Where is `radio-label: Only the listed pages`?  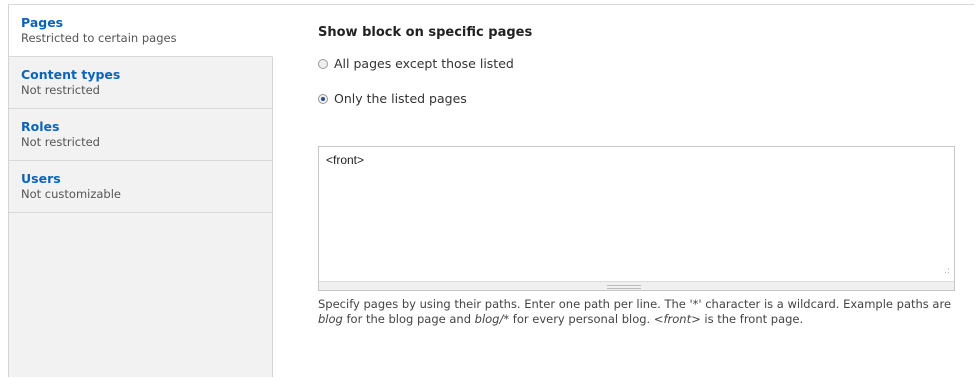 radio-label: Only the listed pages is located at coordinates (400, 98).